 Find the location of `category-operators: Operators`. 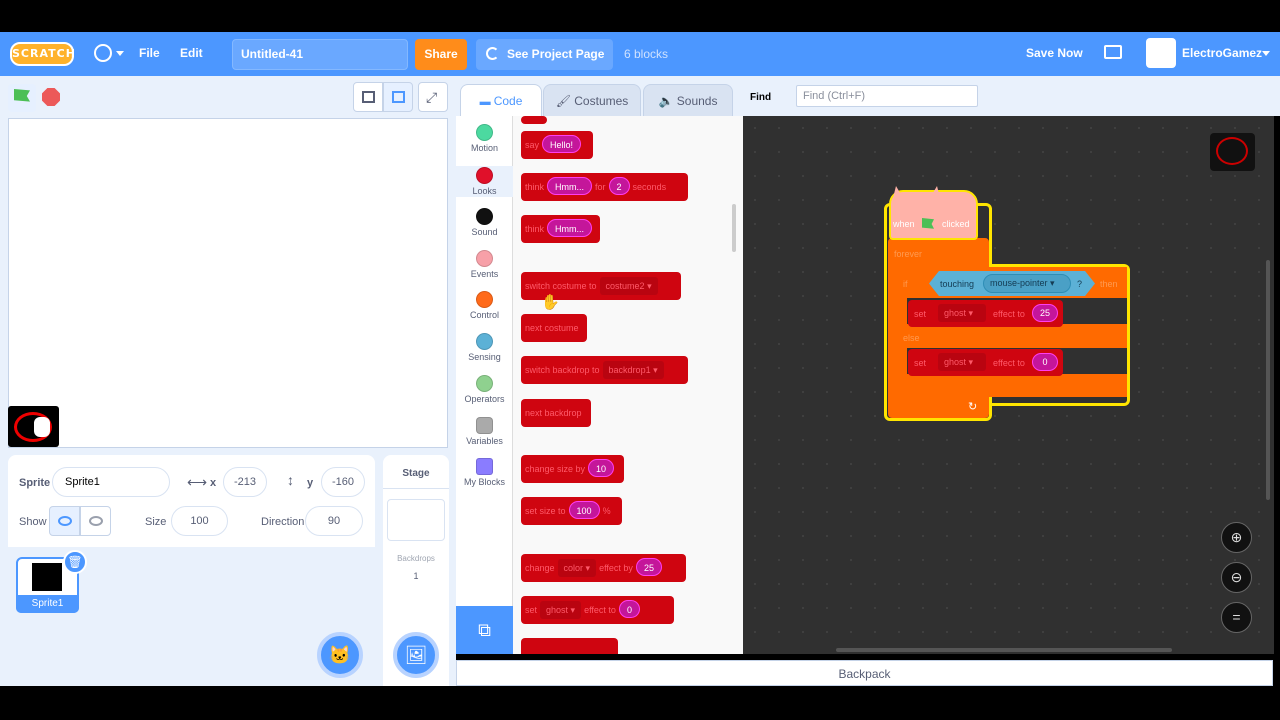

category-operators: Operators is located at coordinates (484, 389).